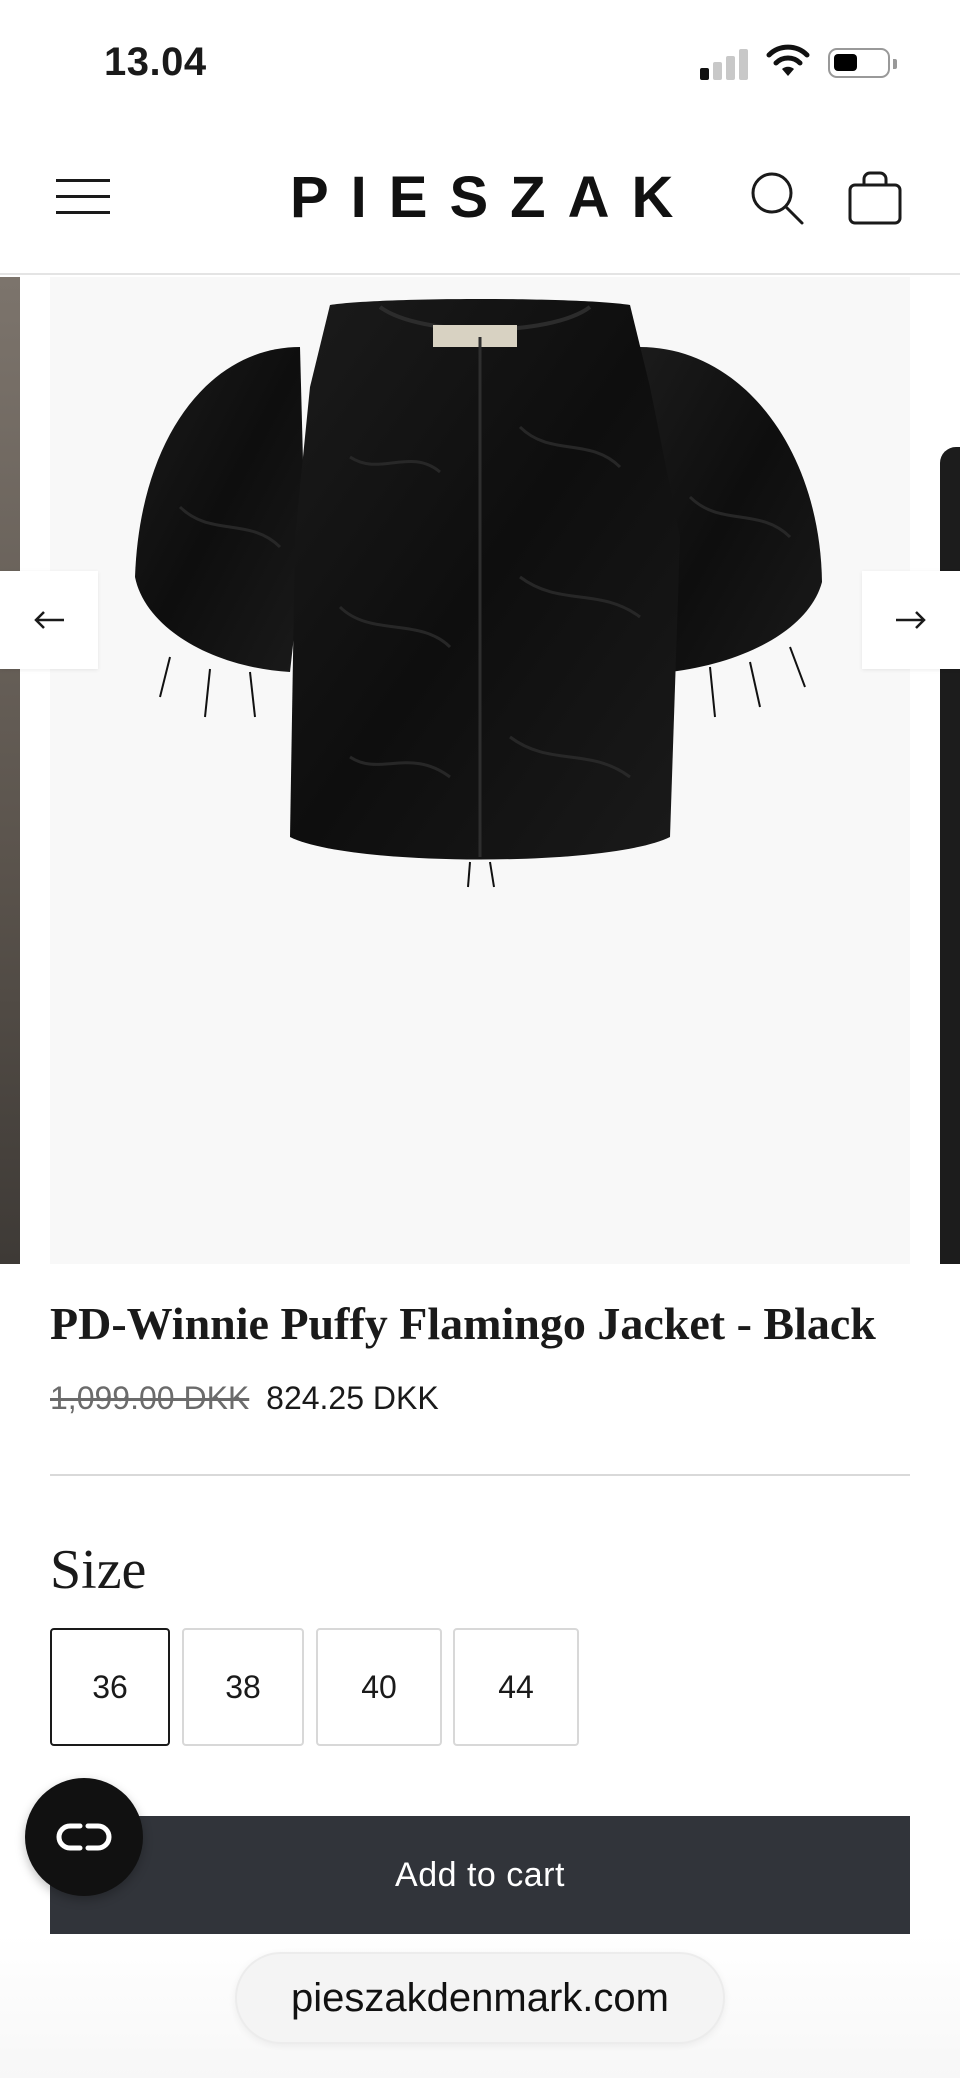 The image size is (960, 2078). I want to click on arrow-right-icon, so click(911, 620).